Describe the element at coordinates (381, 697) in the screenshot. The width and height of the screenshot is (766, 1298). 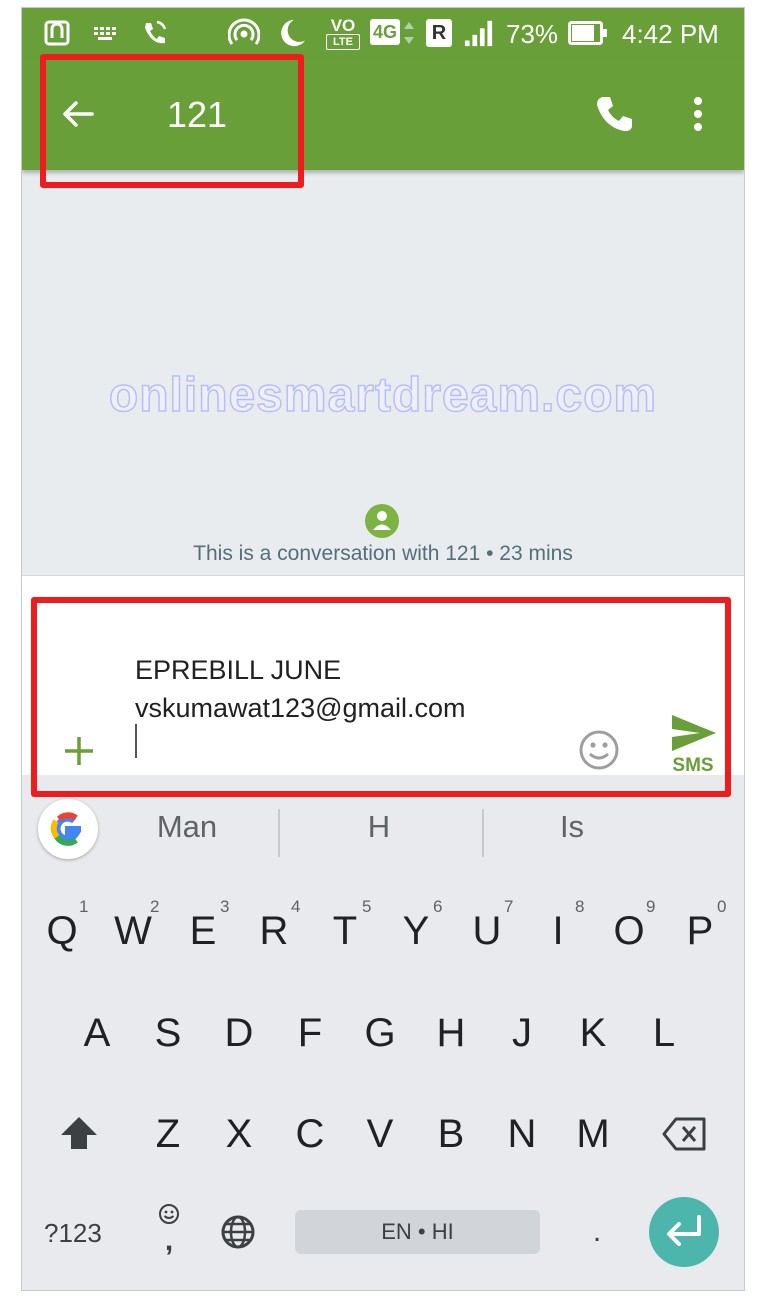
I see `highlight-compose` at that location.